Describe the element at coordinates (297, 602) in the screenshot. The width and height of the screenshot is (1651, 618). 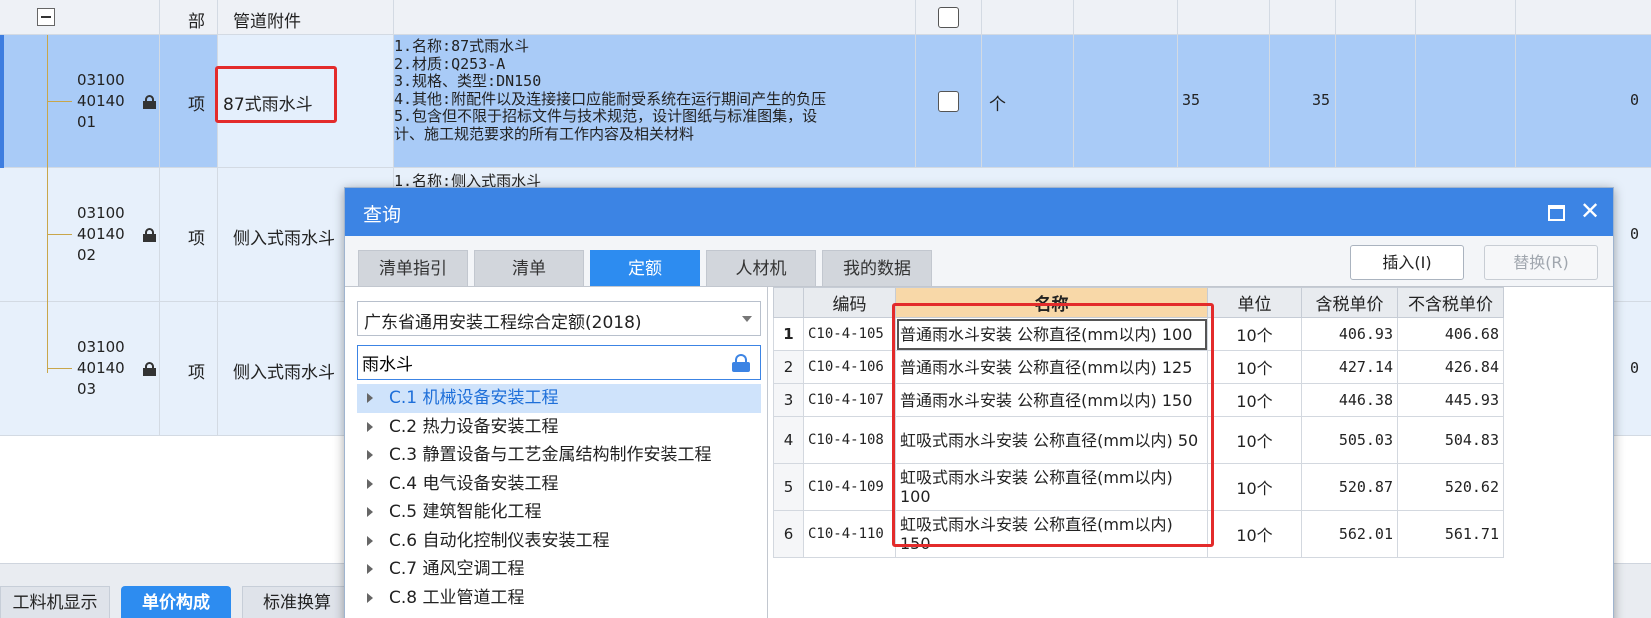
I see `tab-standard-conversion: 标准换算` at that location.